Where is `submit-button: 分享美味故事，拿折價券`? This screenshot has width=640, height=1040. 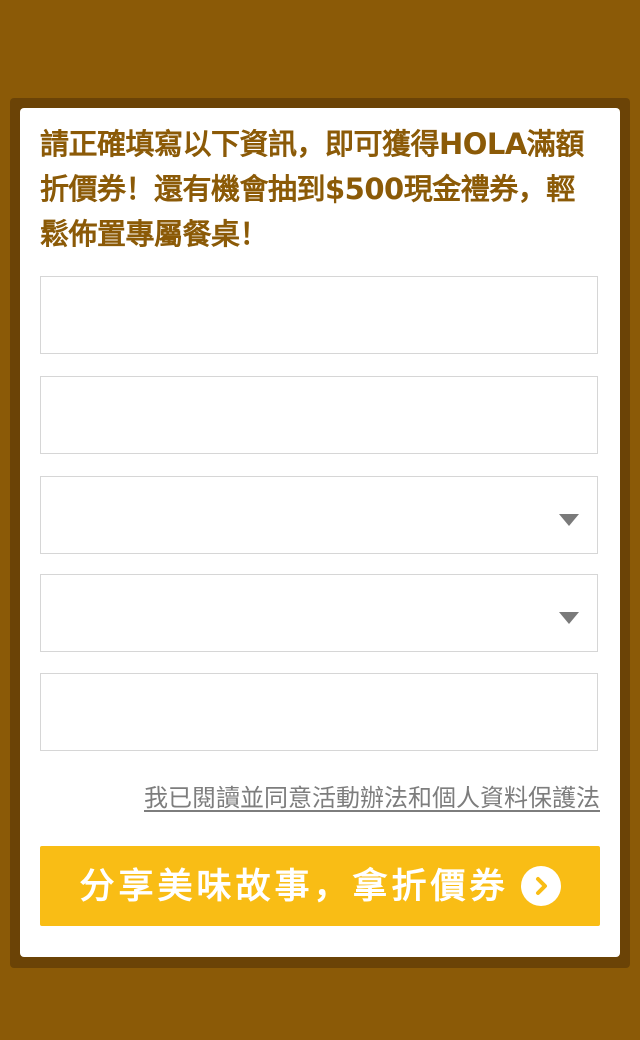 submit-button: 分享美味故事，拿折價券 is located at coordinates (320, 886).